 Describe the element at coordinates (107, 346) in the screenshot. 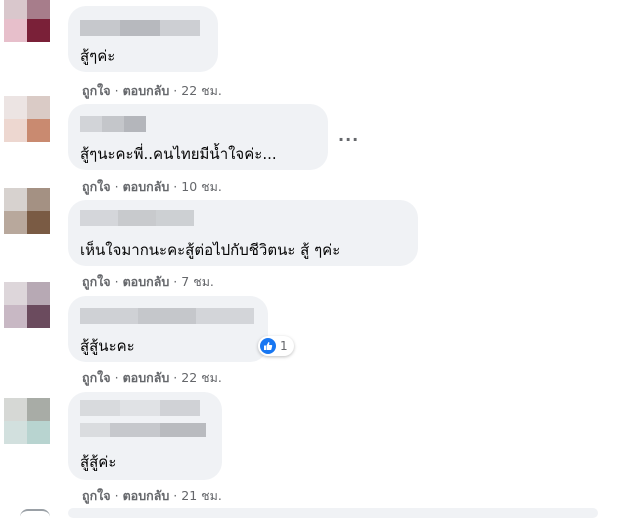

I see `comment-text: สู้สู้นะคะ` at that location.